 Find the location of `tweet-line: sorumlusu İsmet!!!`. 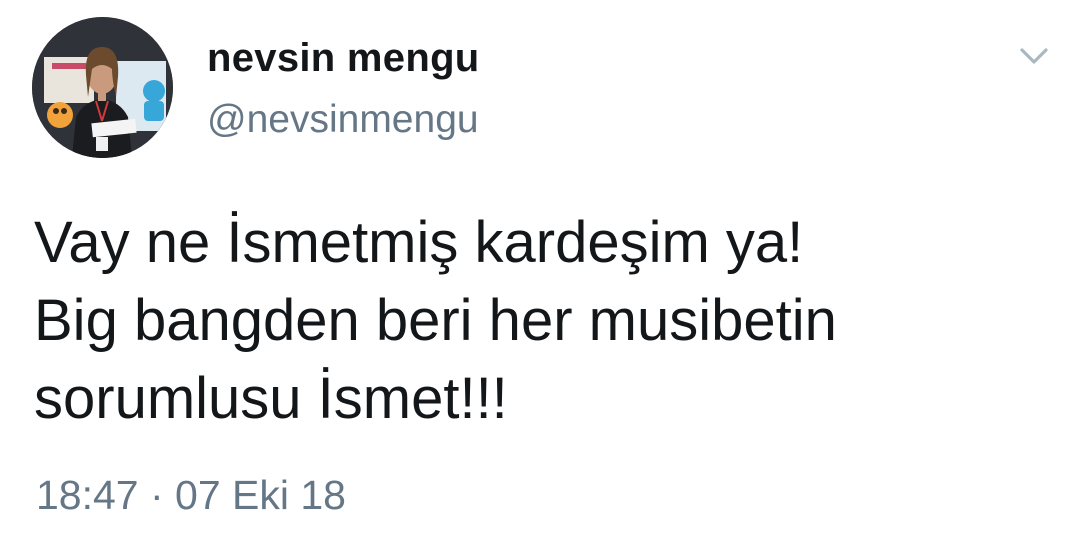

tweet-line: sorumlusu İsmet!!! is located at coordinates (271, 398).